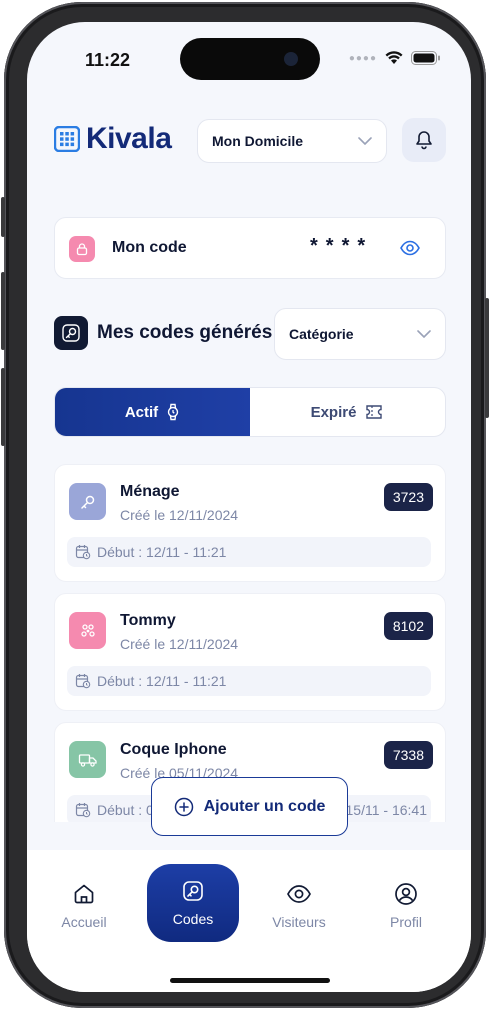  What do you see at coordinates (125, 810) in the screenshot?
I see `code-item-start-text: Début : 0` at bounding box center [125, 810].